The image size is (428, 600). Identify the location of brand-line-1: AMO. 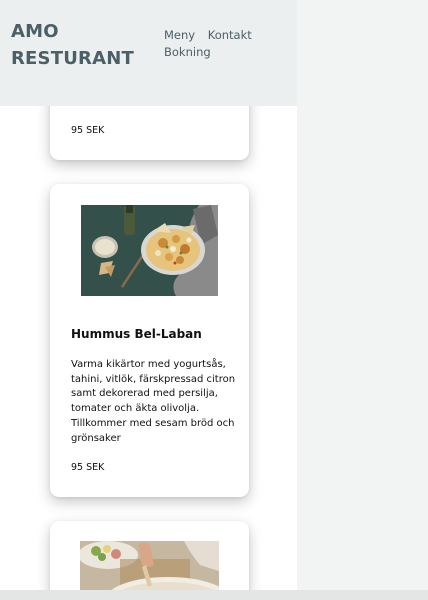
(35, 31).